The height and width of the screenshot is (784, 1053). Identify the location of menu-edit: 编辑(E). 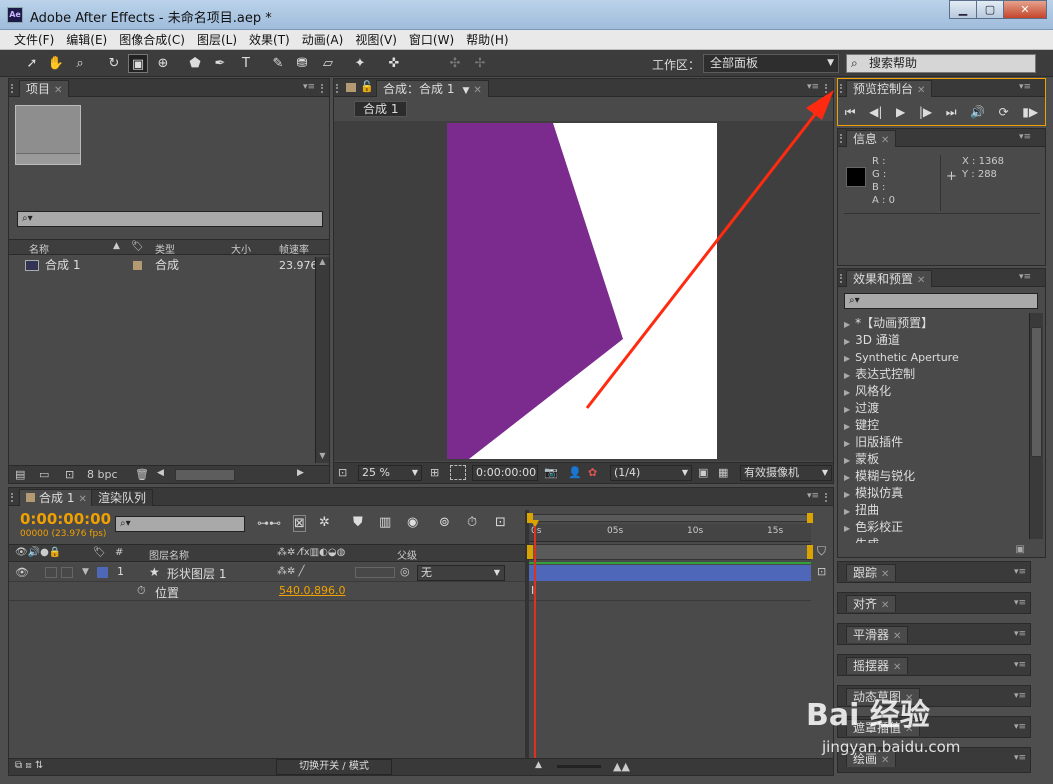
(86, 39).